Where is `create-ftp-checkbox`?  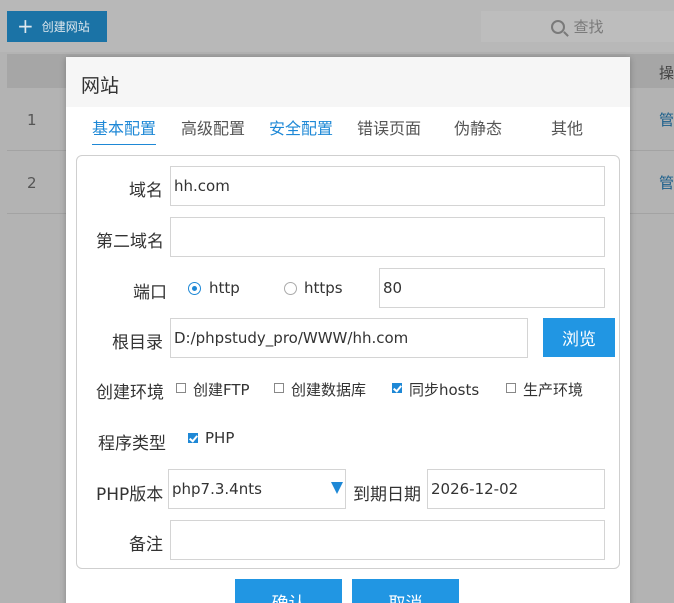
create-ftp-checkbox is located at coordinates (181, 388).